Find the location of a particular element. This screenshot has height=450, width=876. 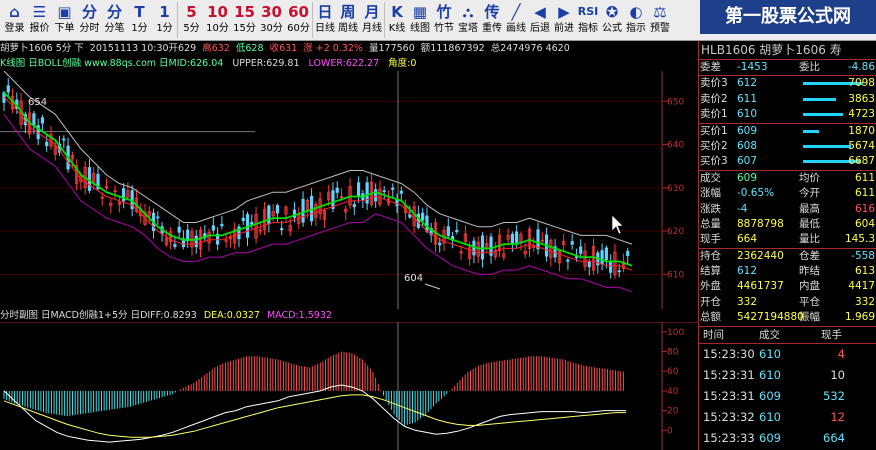

stat-label: 成交 is located at coordinates (710, 177).